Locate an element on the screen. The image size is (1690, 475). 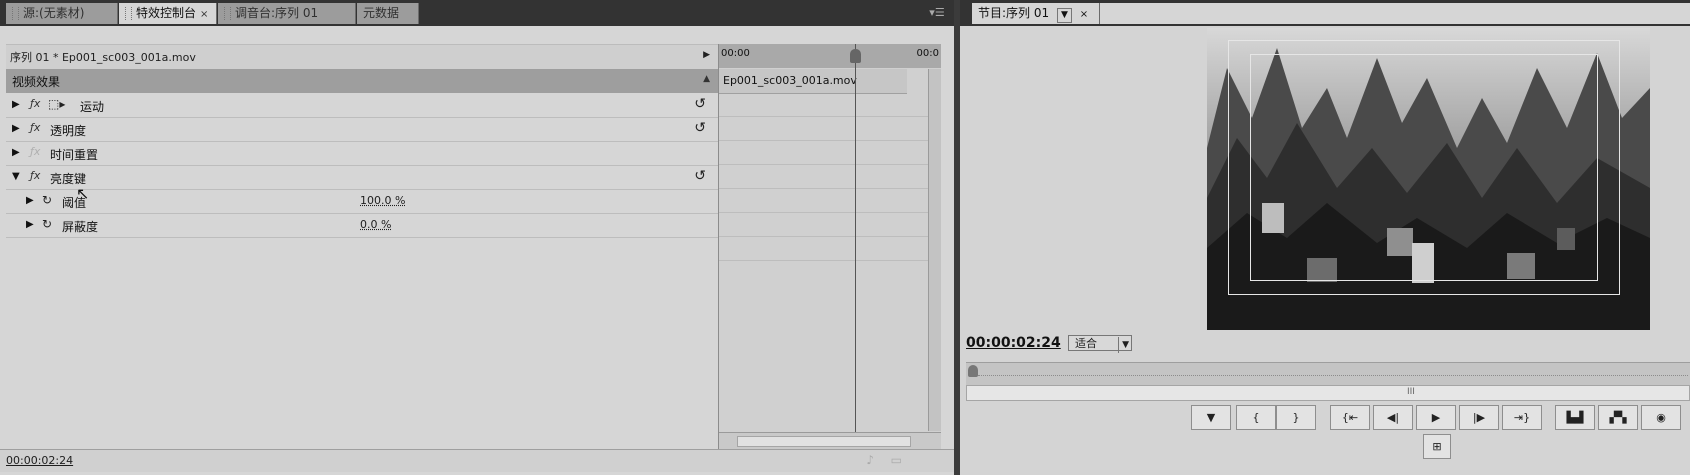
current-timecode: 00:00:02:24 is located at coordinates (39, 460).